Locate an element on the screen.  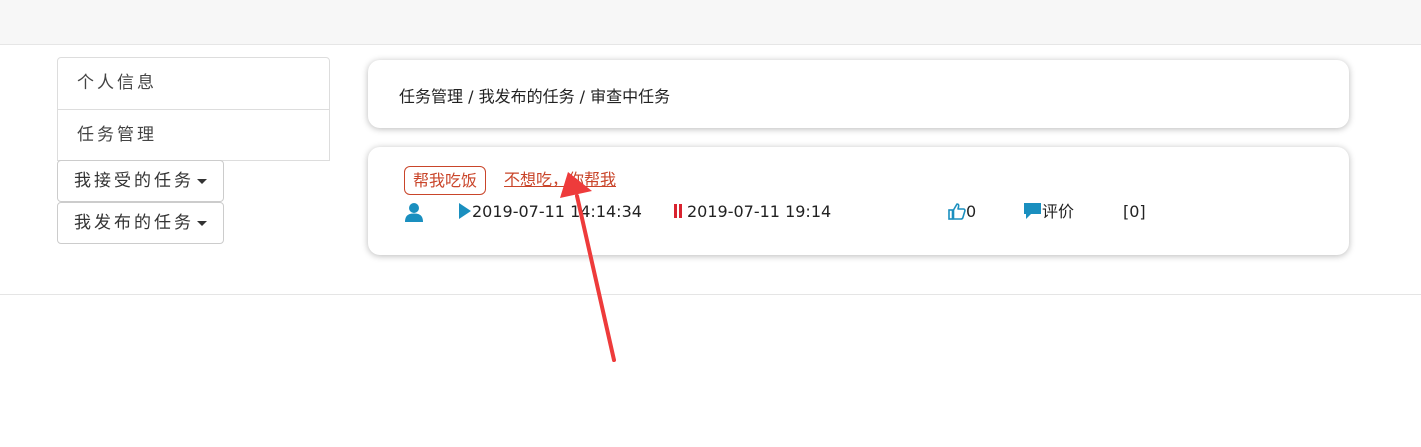
user-icon is located at coordinates (414, 212).